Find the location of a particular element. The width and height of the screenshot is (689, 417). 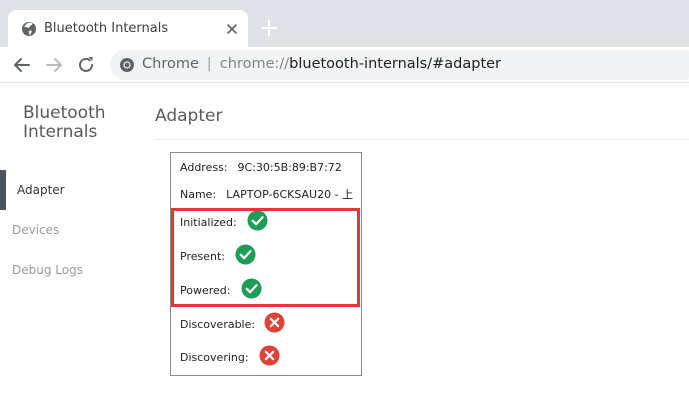

name-value: LAPTOP-6CKSAU20 - 上 is located at coordinates (290, 194).